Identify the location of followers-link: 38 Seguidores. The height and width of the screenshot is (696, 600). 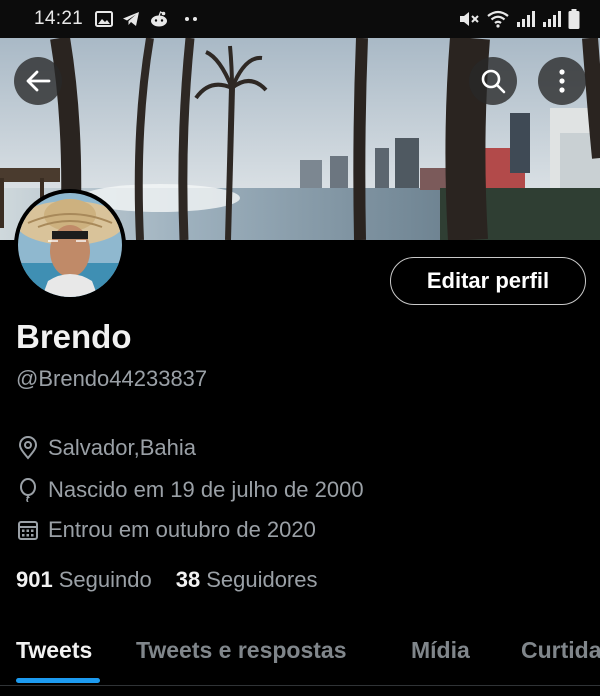
(247, 580).